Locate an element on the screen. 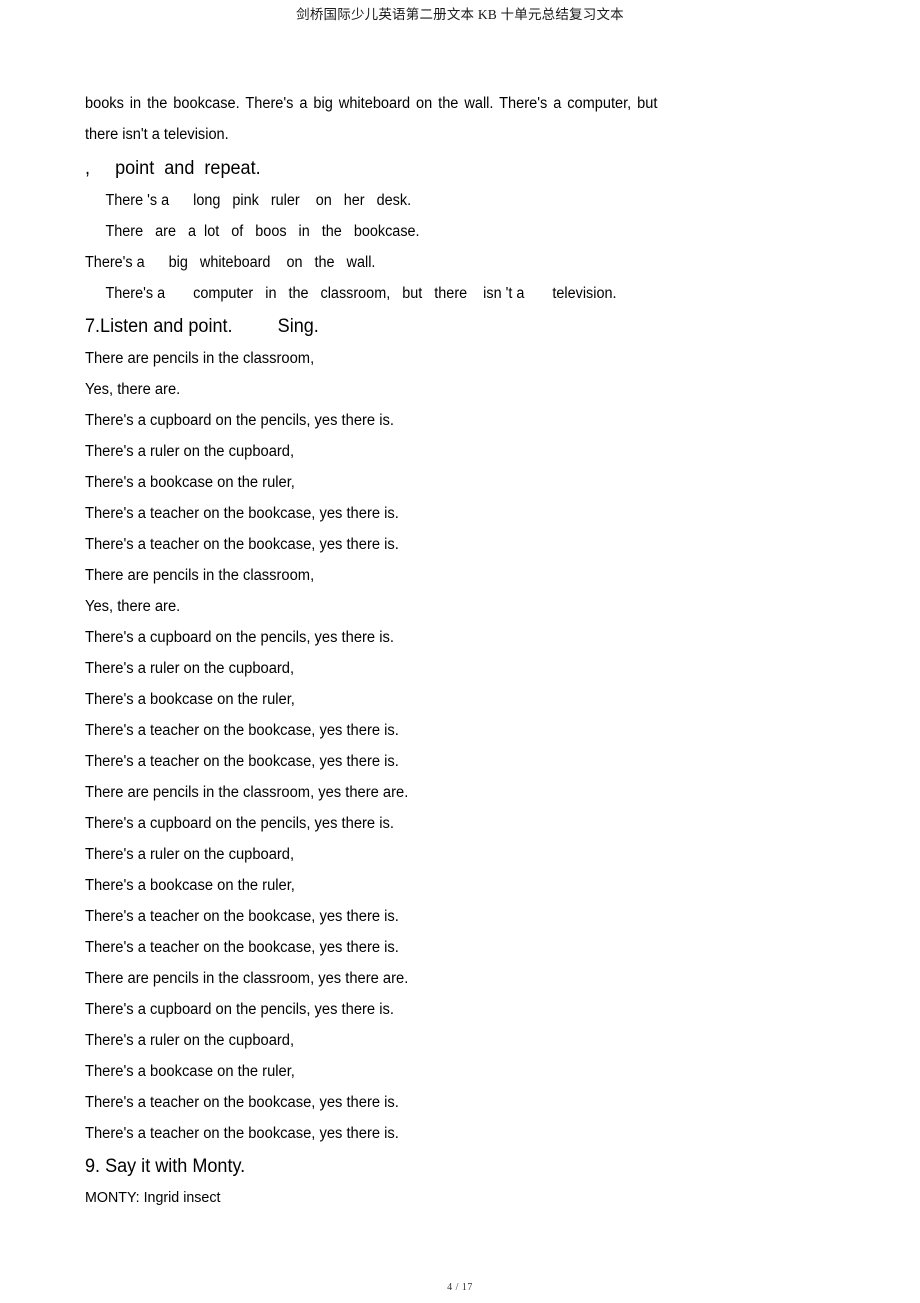 The height and width of the screenshot is (1303, 920). page-number-footer: 4 / 17 is located at coordinates (460, 1287).